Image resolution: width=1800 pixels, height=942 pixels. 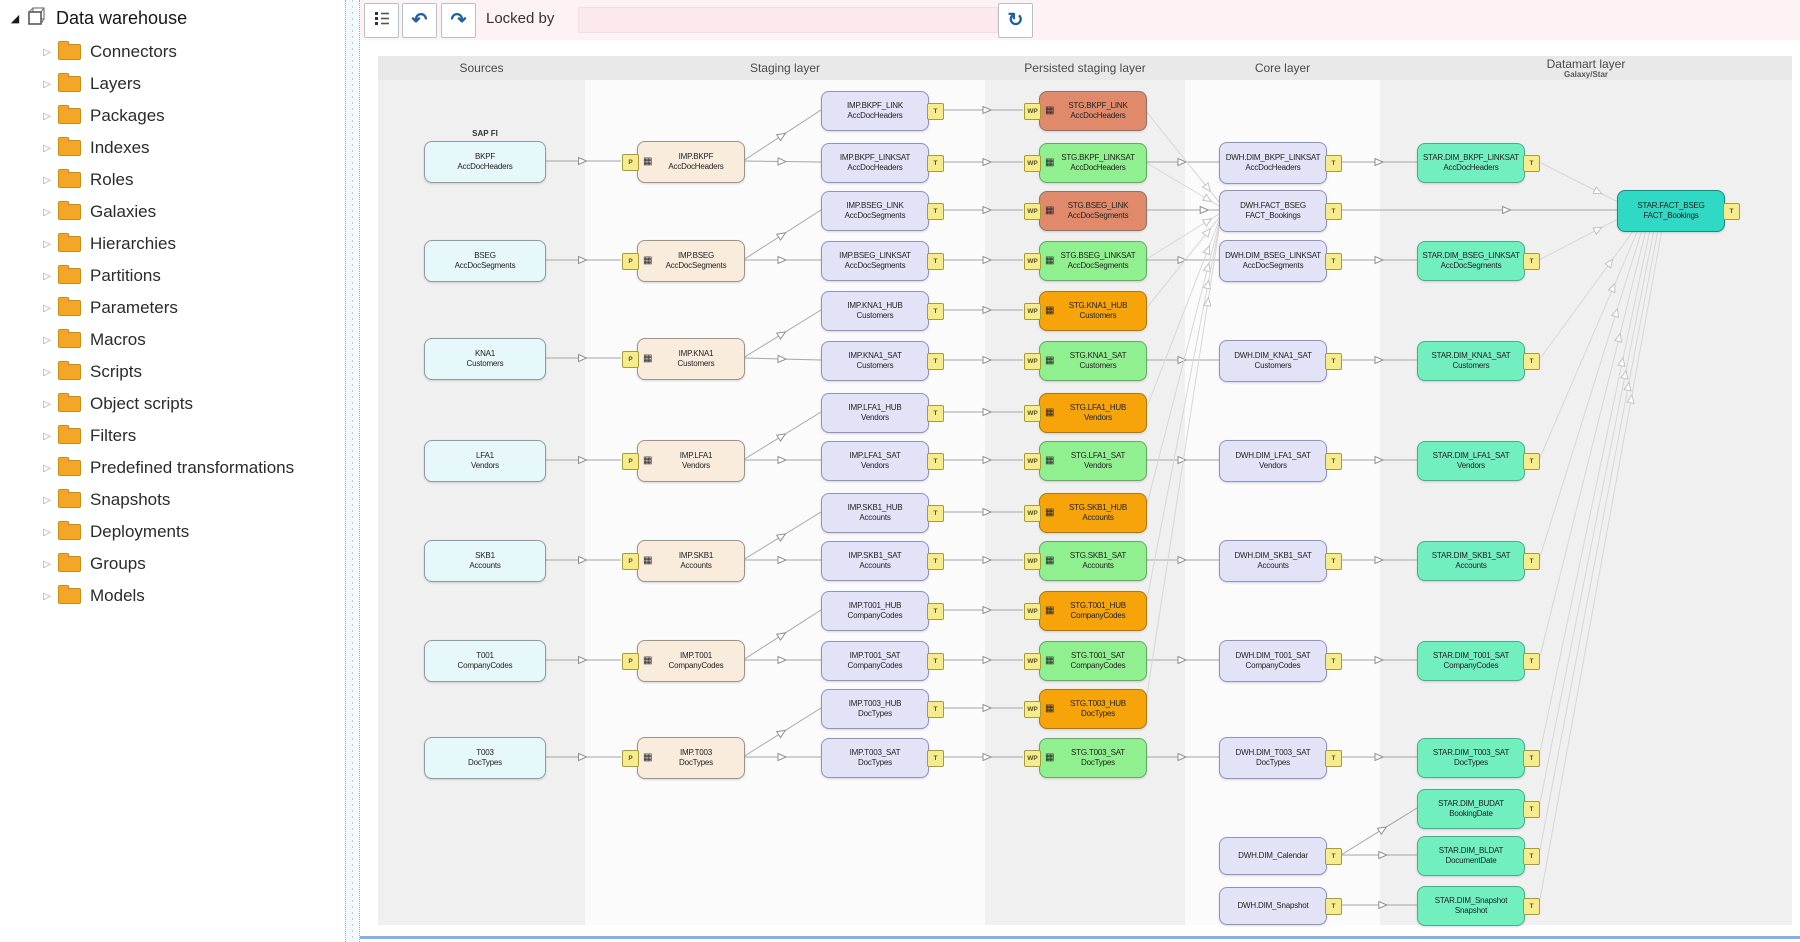 What do you see at coordinates (172, 500) in the screenshot?
I see `tree-item-snapshots: ▷ Snapshots` at bounding box center [172, 500].